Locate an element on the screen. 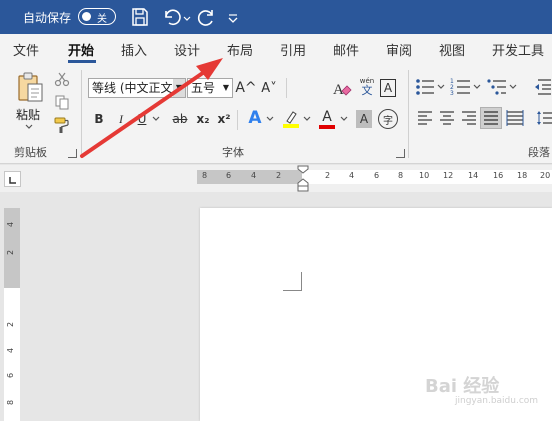 The height and width of the screenshot is (421, 552). distributed-icon is located at coordinates (515, 118).